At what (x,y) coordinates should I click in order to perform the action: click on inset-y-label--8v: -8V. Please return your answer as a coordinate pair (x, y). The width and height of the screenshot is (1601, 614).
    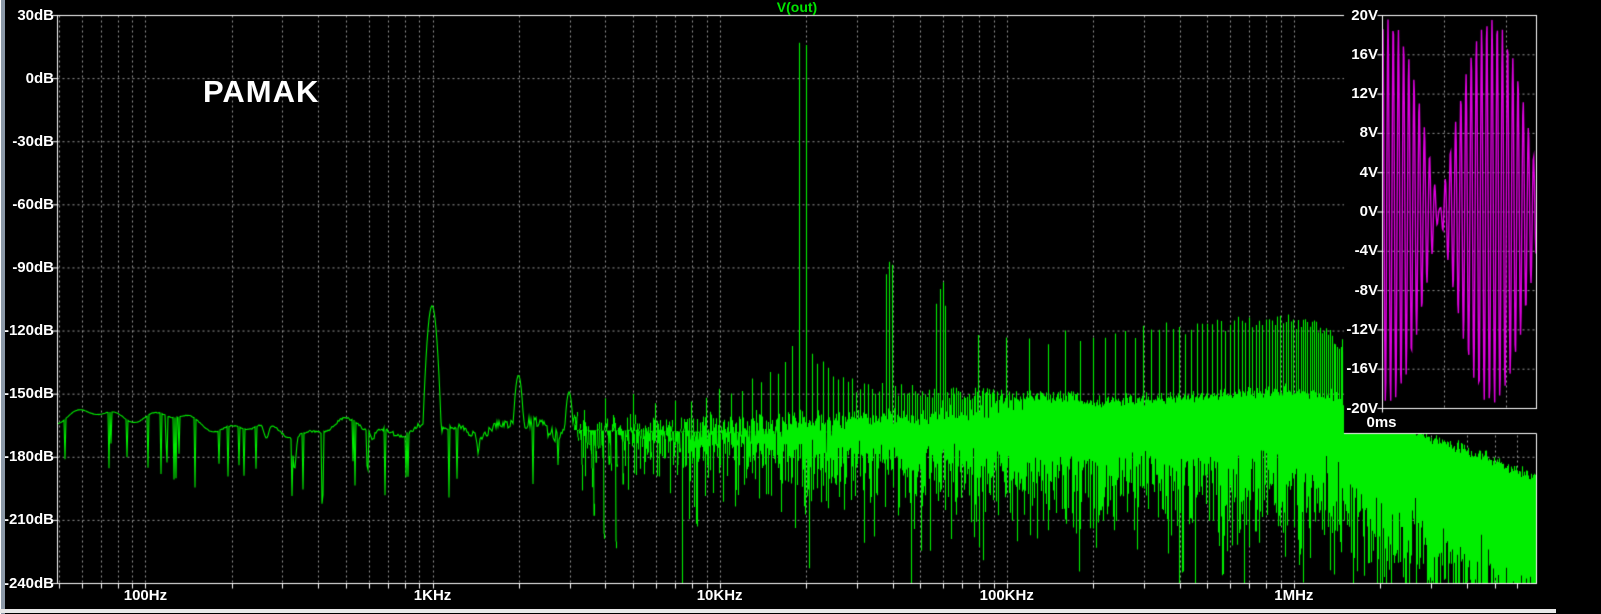
    Looking at the image, I should click on (1366, 290).